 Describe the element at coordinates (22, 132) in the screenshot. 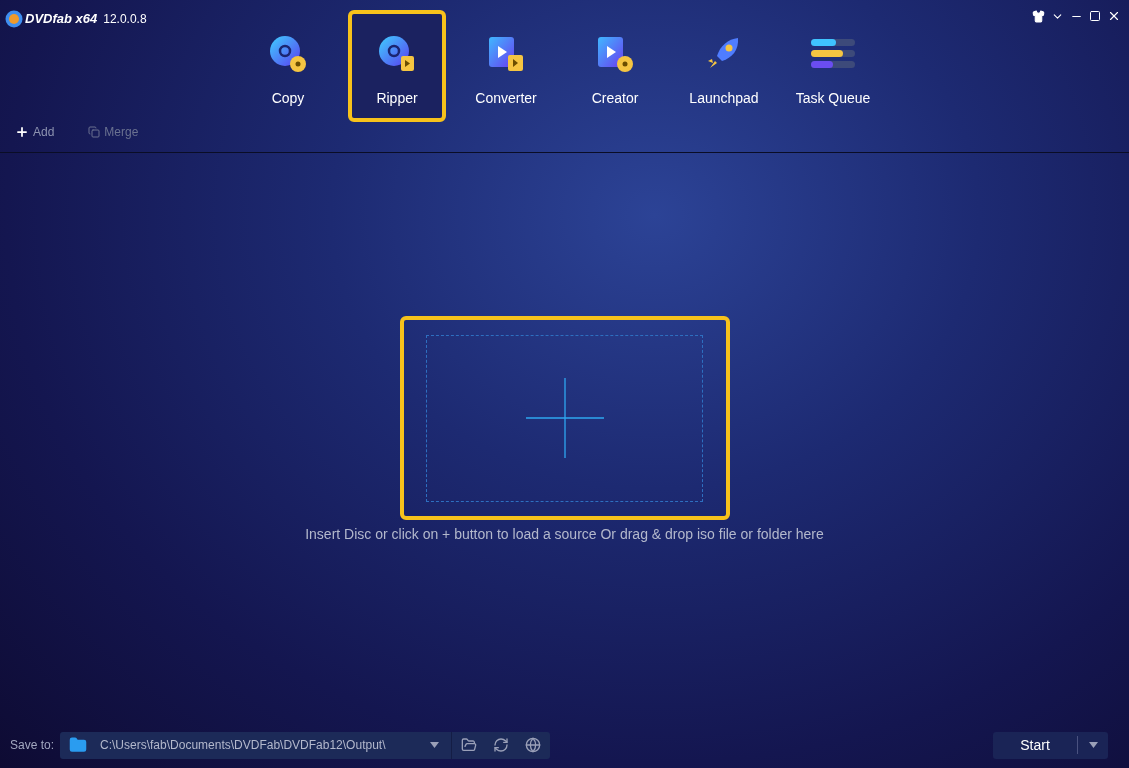

I see `plus-icon` at that location.